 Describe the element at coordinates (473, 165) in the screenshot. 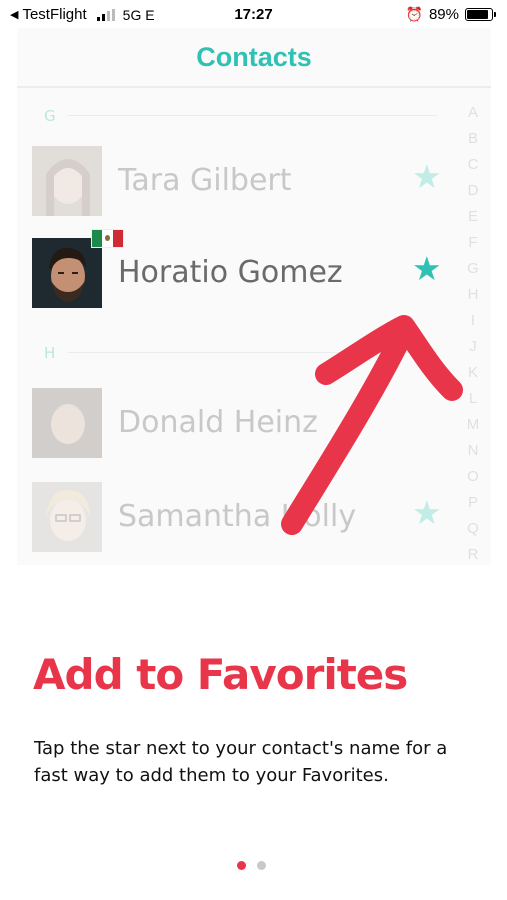

I see `index-letter: C` at that location.